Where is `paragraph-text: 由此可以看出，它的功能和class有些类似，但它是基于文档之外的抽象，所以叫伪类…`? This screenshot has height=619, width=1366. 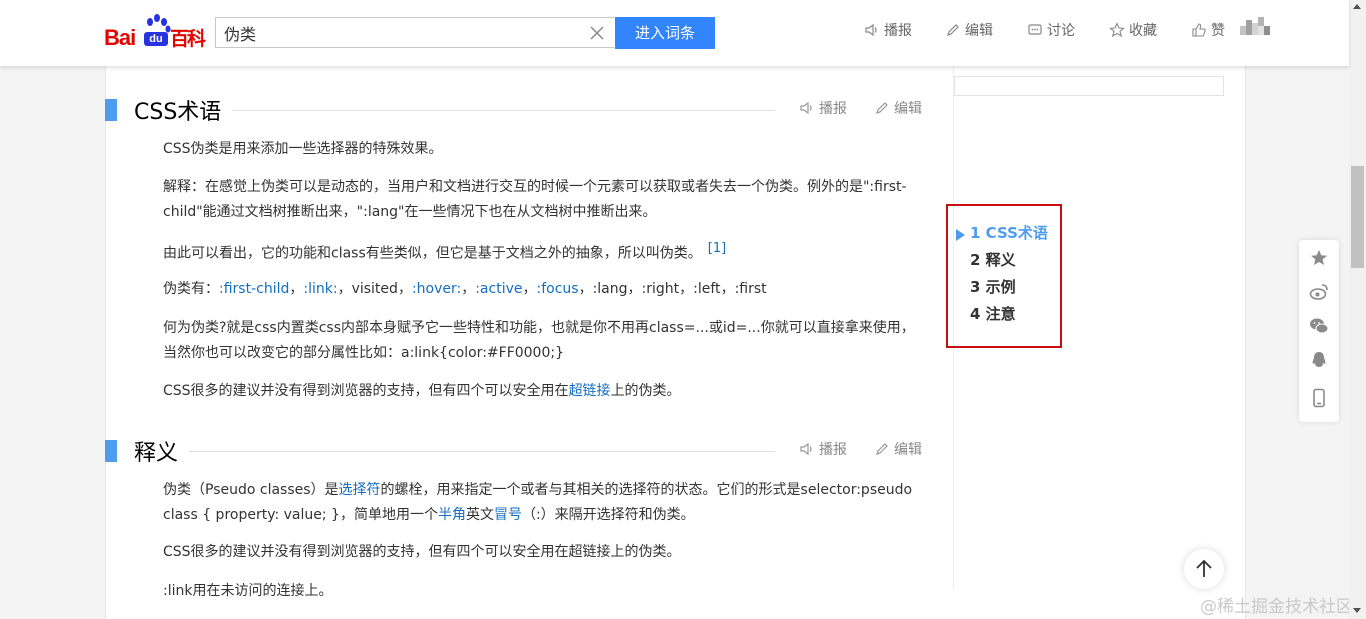 paragraph-text: 由此可以看出，它的功能和class有些类似，但它是基于文档之外的抽象，所以叫伪类… is located at coordinates (432, 253).